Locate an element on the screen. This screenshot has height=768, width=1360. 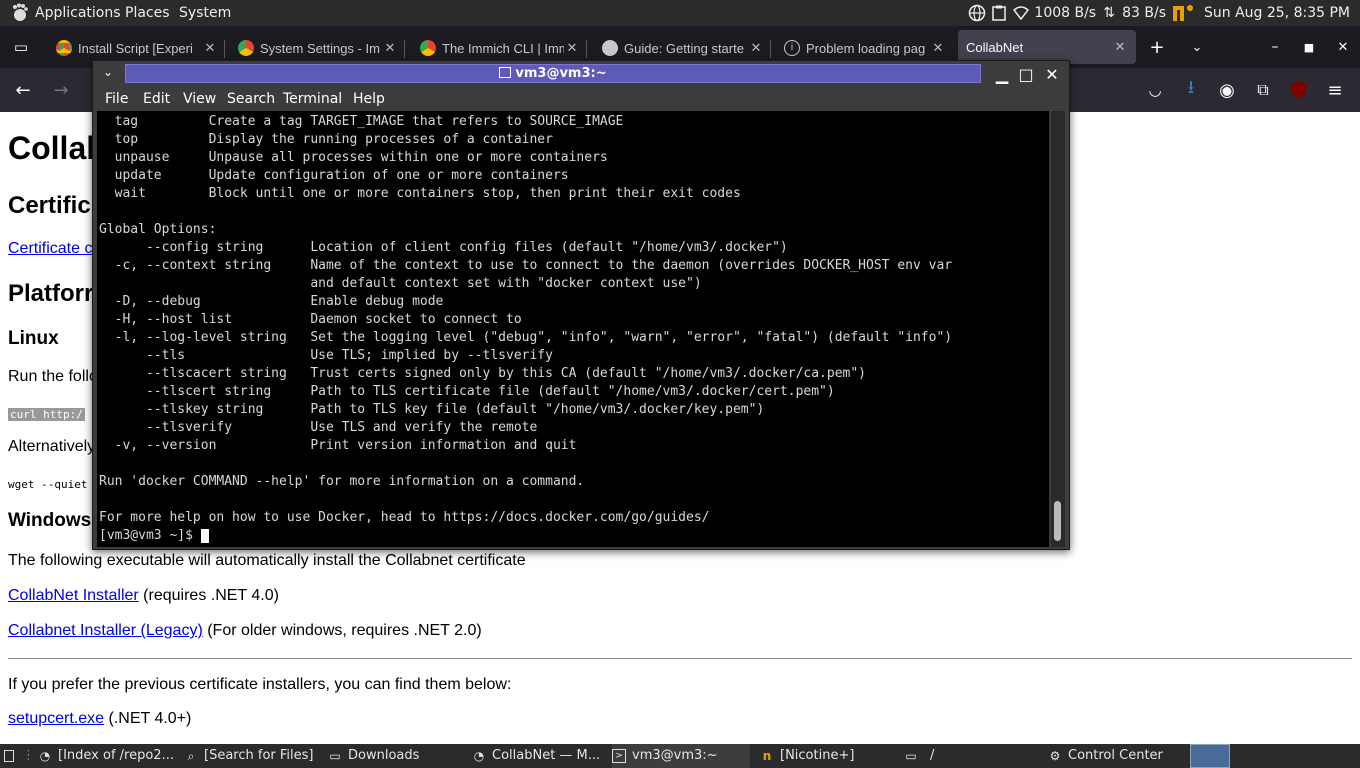
nicotine-icon: n is located at coordinates (767, 756).